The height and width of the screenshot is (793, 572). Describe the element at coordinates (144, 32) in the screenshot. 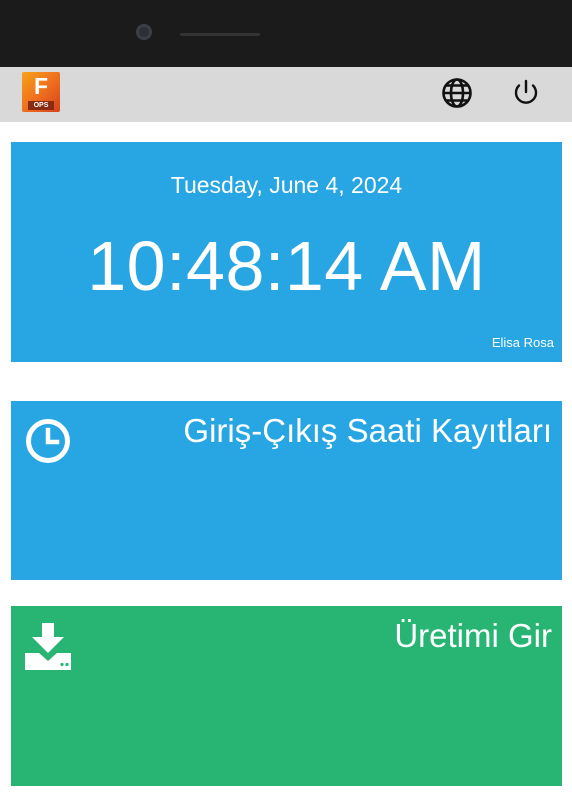

I see `camera-lens` at that location.